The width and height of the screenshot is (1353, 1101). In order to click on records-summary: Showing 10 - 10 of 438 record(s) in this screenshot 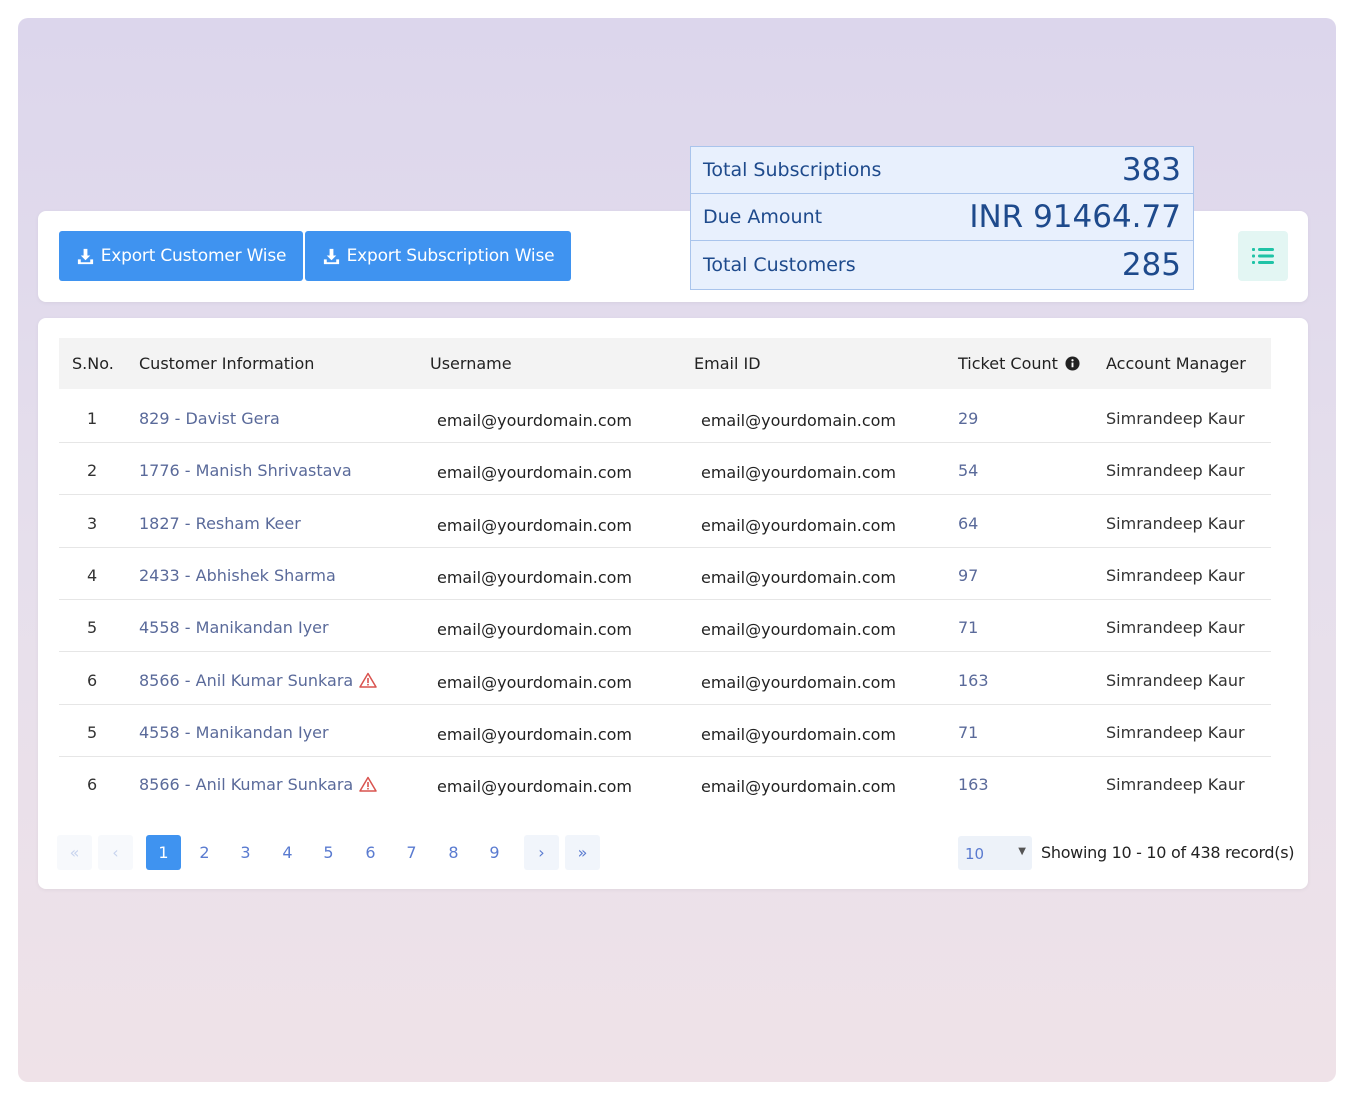, I will do `click(1168, 852)`.